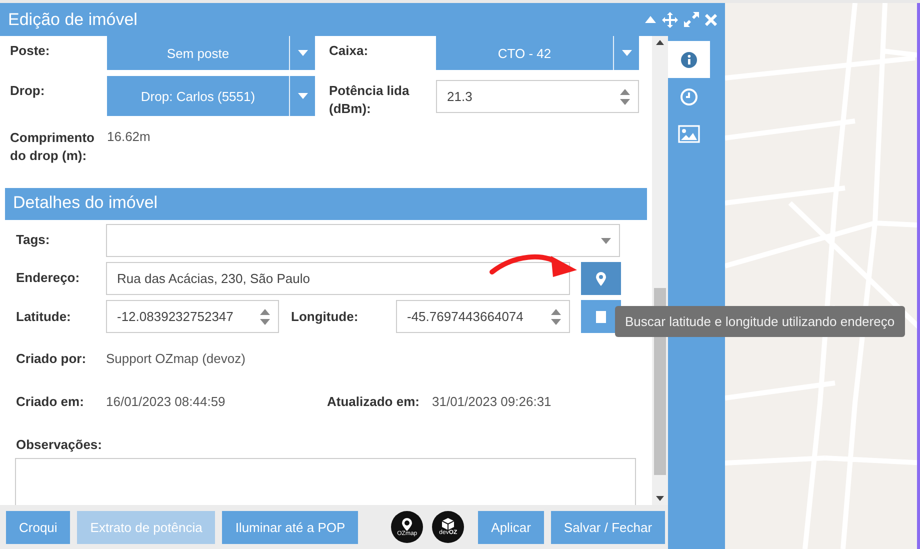 This screenshot has width=920, height=549. What do you see at coordinates (760, 321) in the screenshot?
I see `tooltip: Buscar latitude e longitude utilizando endereço` at bounding box center [760, 321].